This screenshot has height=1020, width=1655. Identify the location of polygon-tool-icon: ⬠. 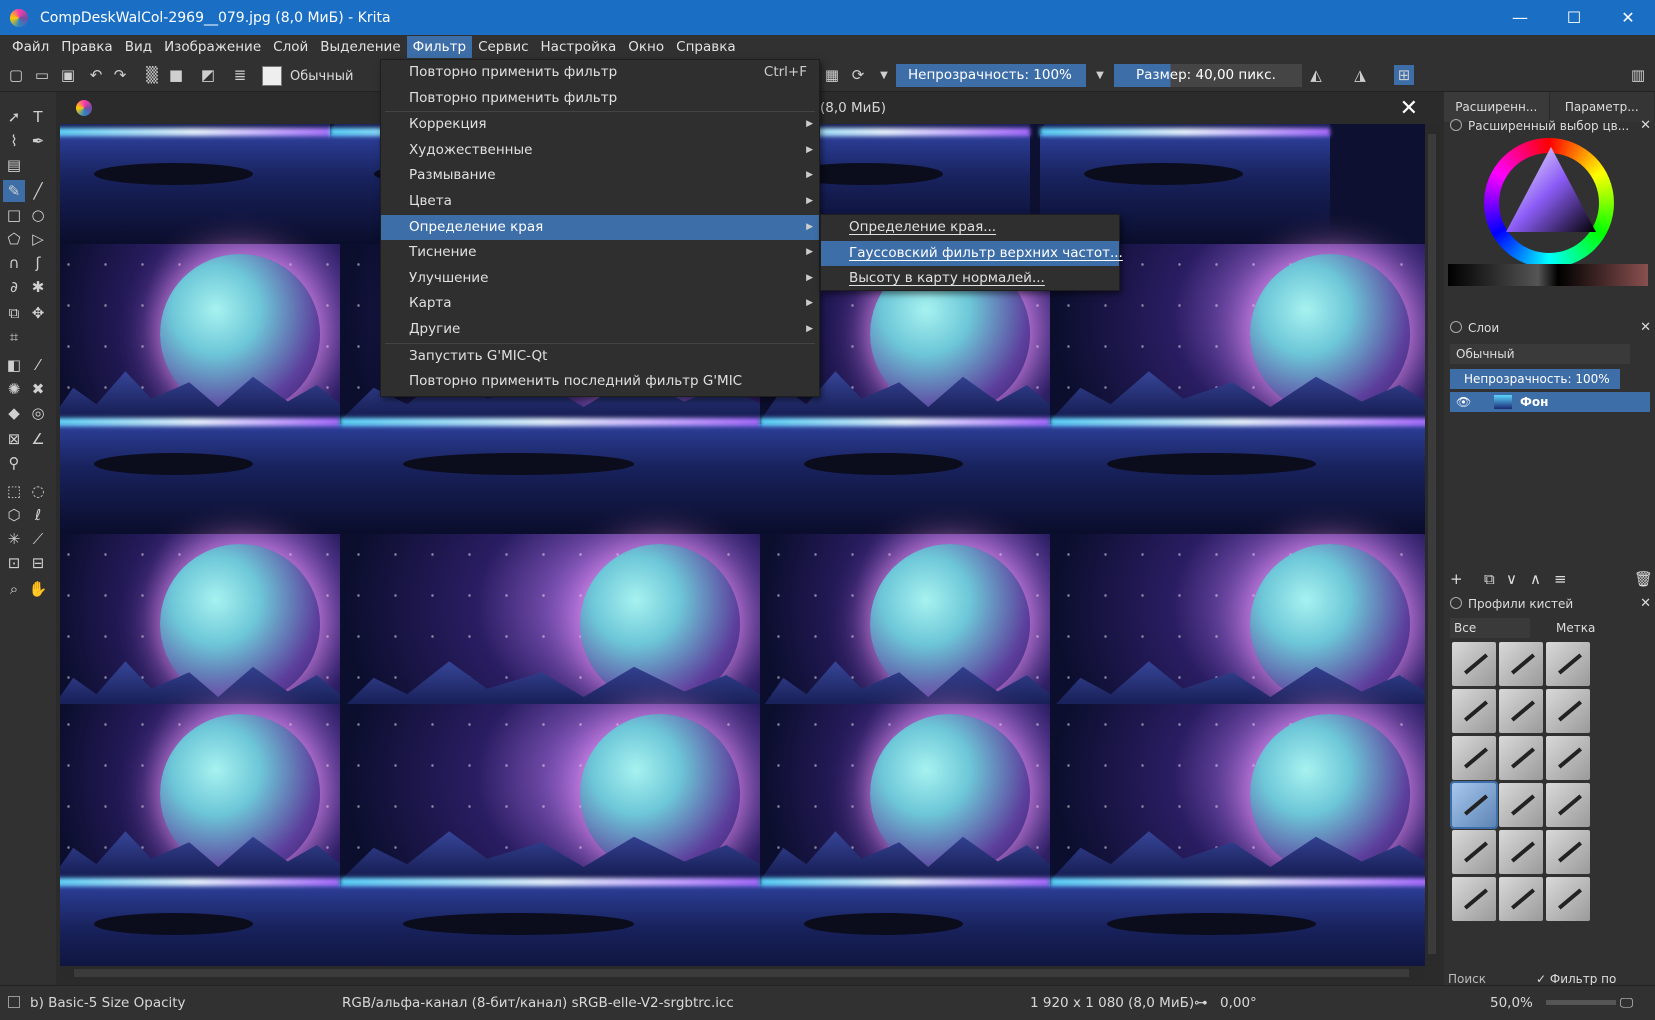
(14, 239).